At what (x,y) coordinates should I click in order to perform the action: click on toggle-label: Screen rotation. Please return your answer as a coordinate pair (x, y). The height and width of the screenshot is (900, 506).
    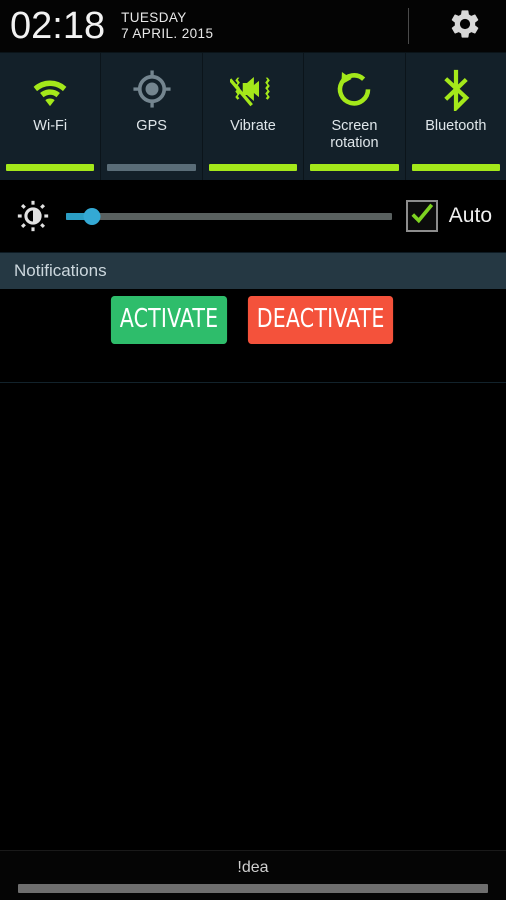
    Looking at the image, I should click on (354, 134).